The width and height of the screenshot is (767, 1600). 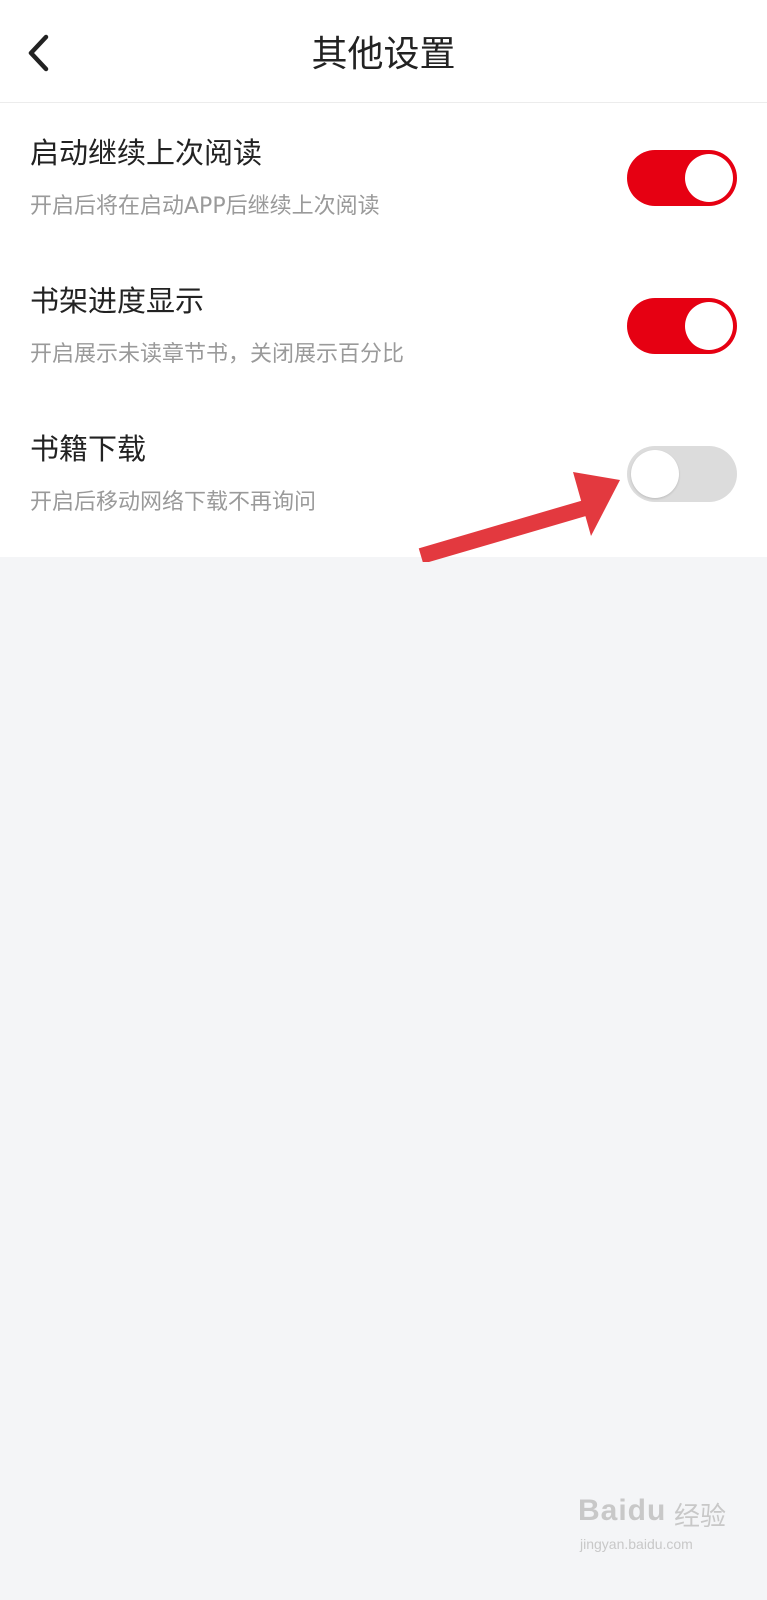 I want to click on arrow-annotation-icon, so click(x=519, y=517).